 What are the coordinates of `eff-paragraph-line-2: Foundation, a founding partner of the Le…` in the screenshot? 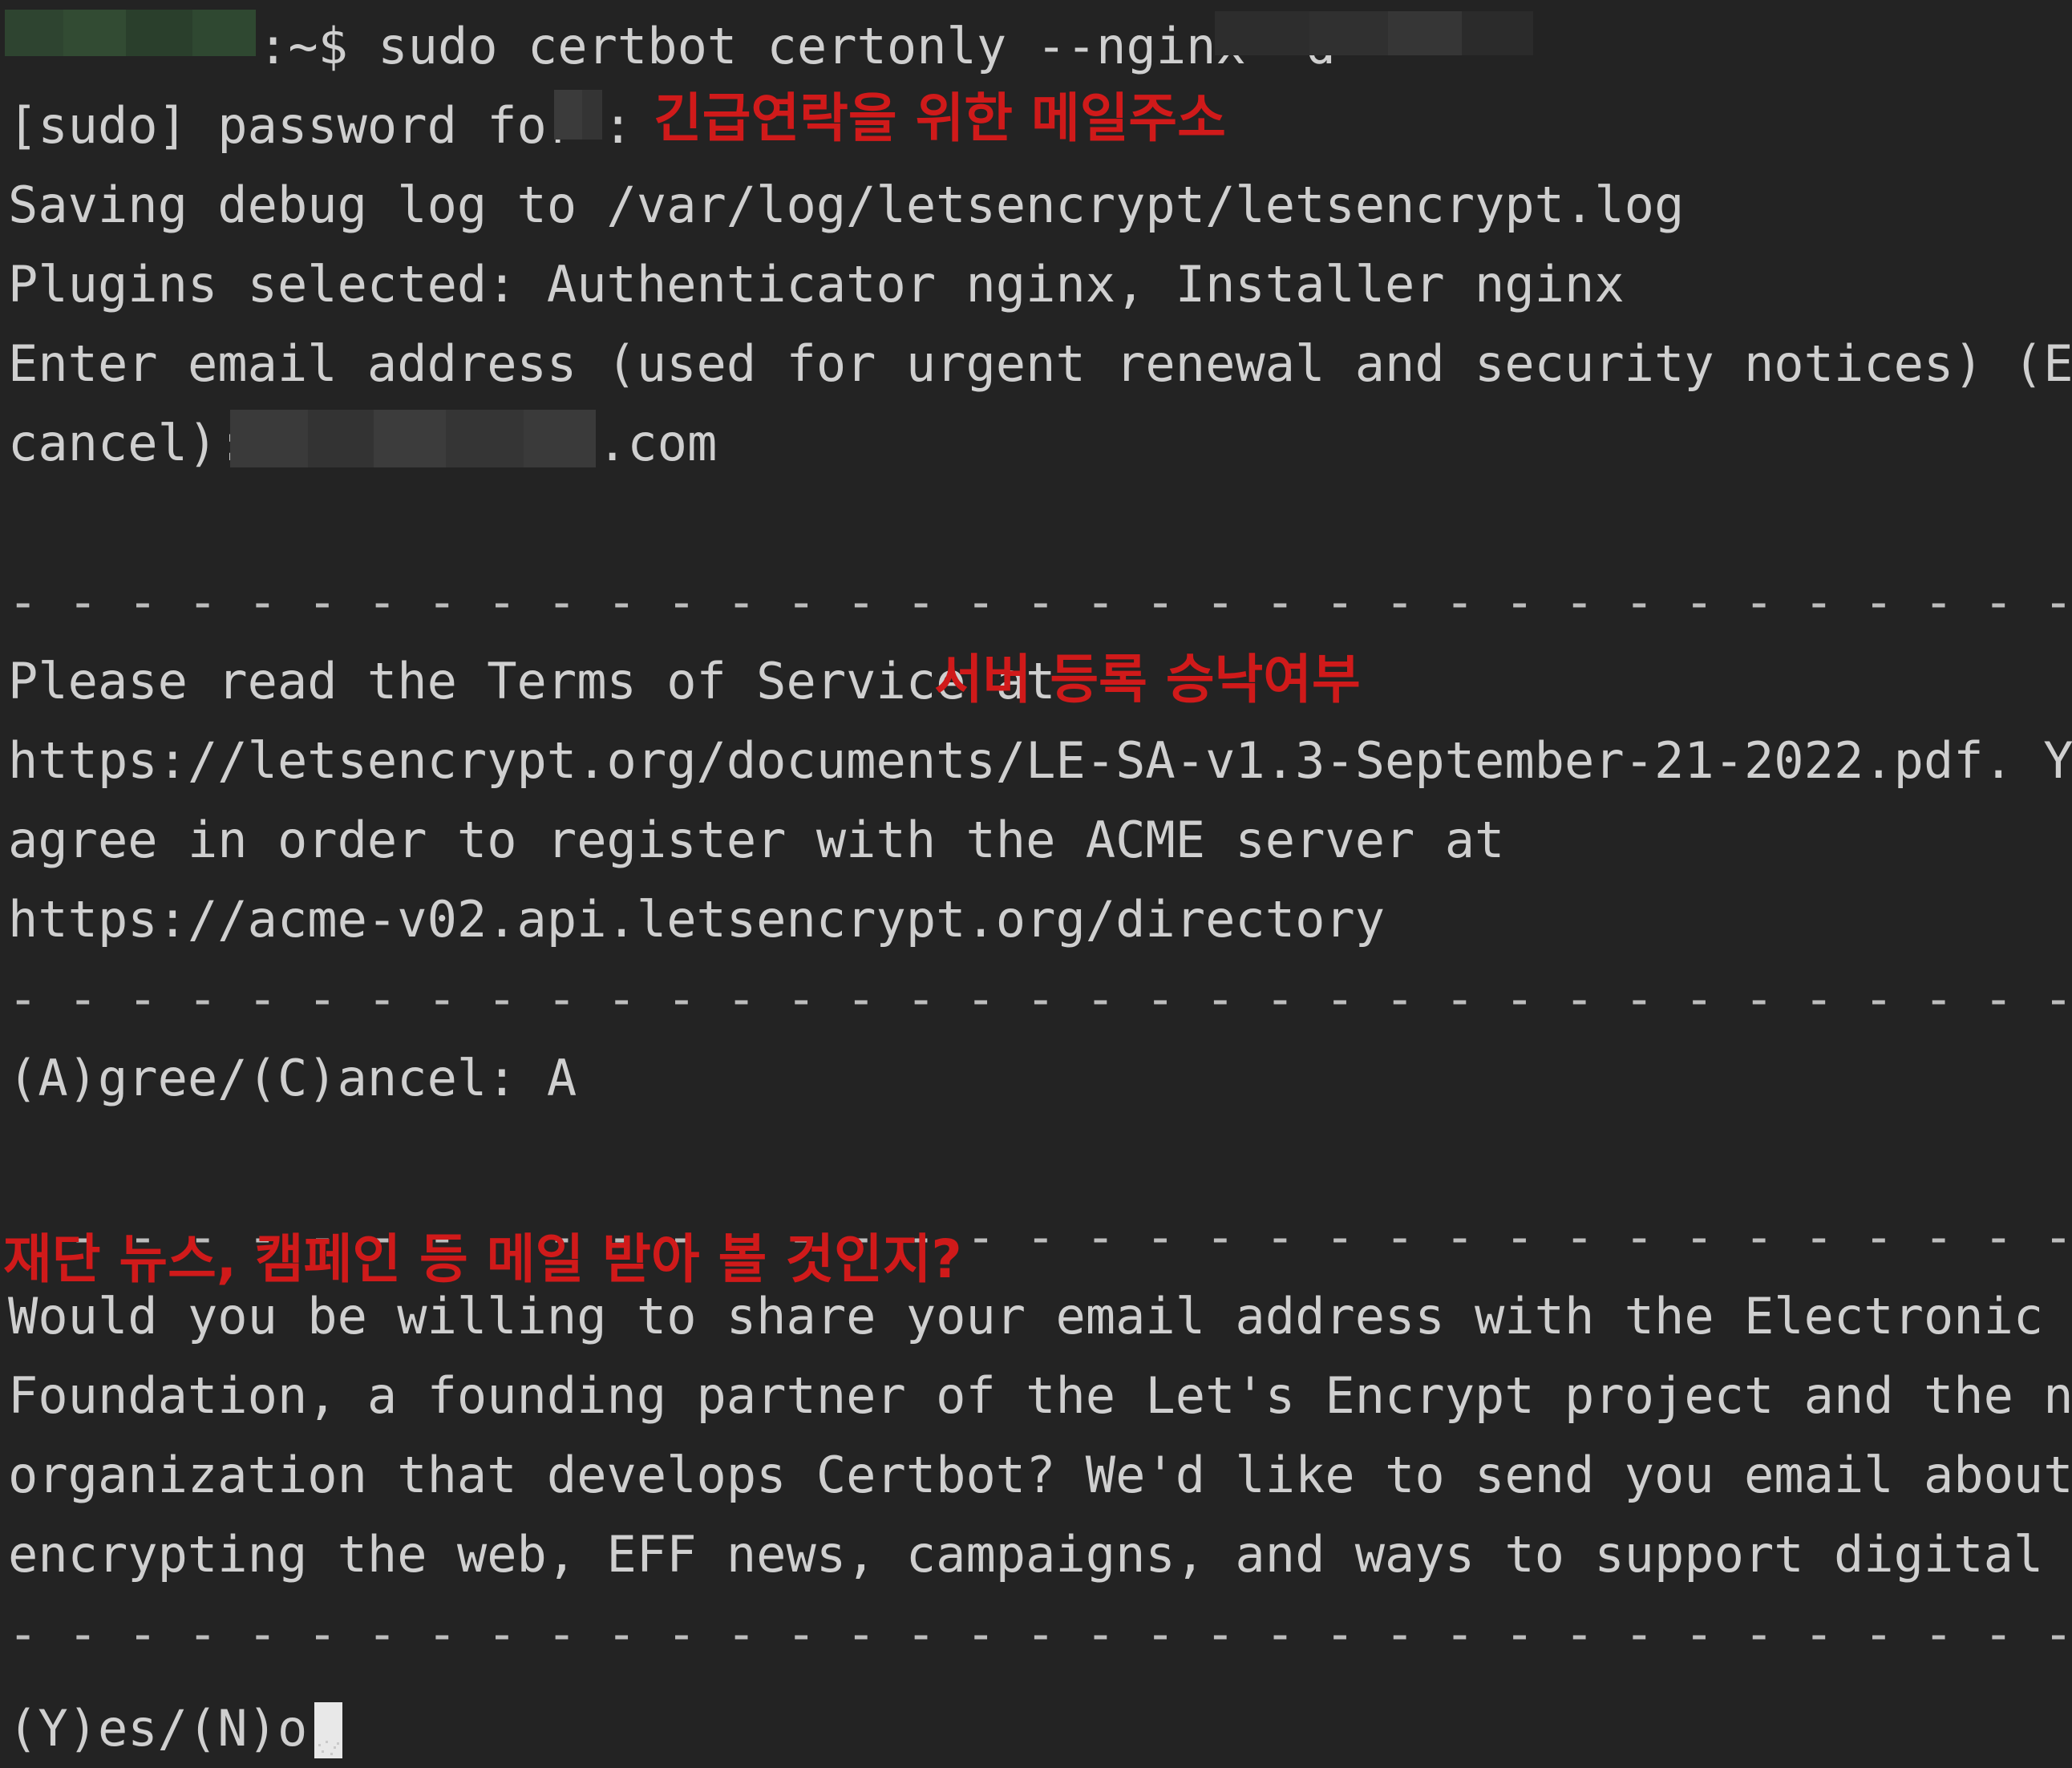 It's located at (1040, 1396).